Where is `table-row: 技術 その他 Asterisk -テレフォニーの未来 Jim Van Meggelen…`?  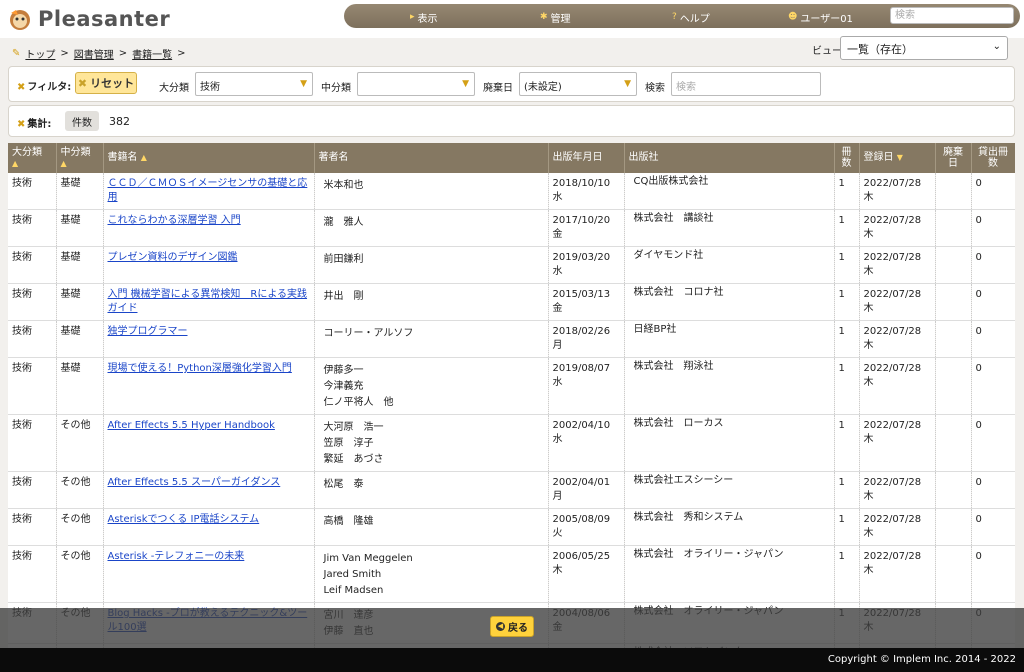 table-row: 技術 その他 Asterisk -テレフォニーの未来 Jim Van Meggelen… is located at coordinates (511, 574).